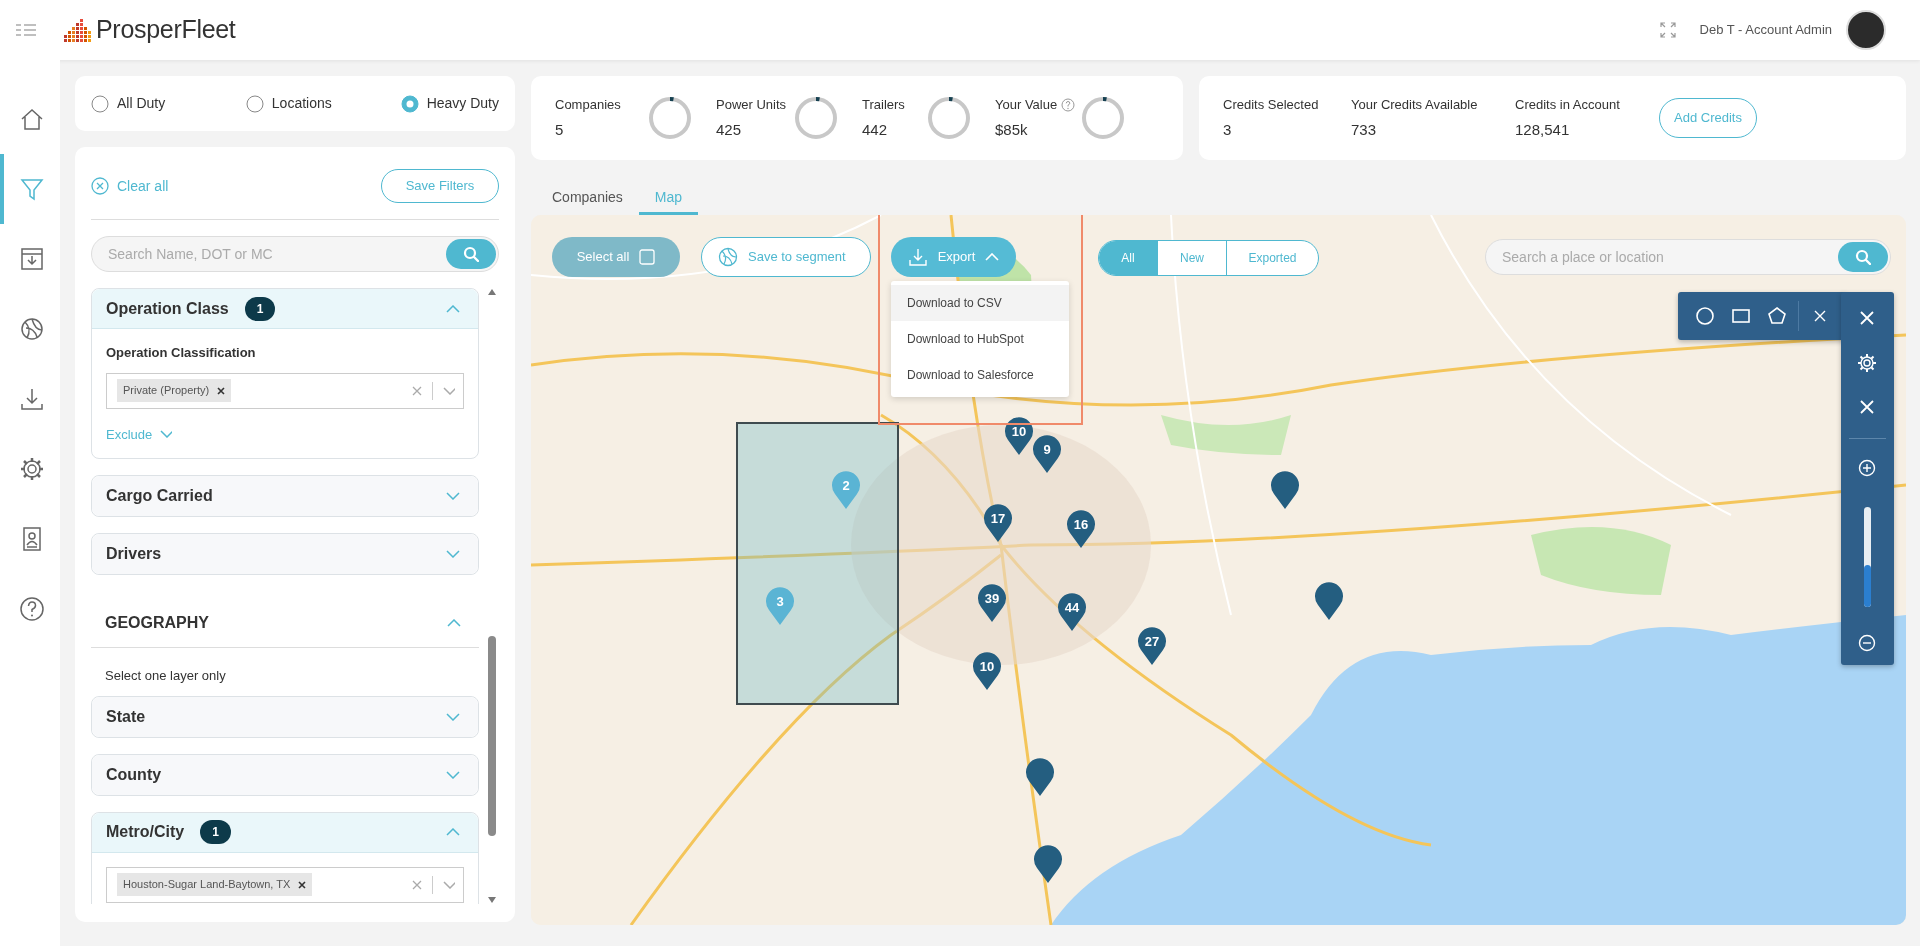 This screenshot has height=946, width=1920. I want to click on checkbox-icon, so click(647, 257).